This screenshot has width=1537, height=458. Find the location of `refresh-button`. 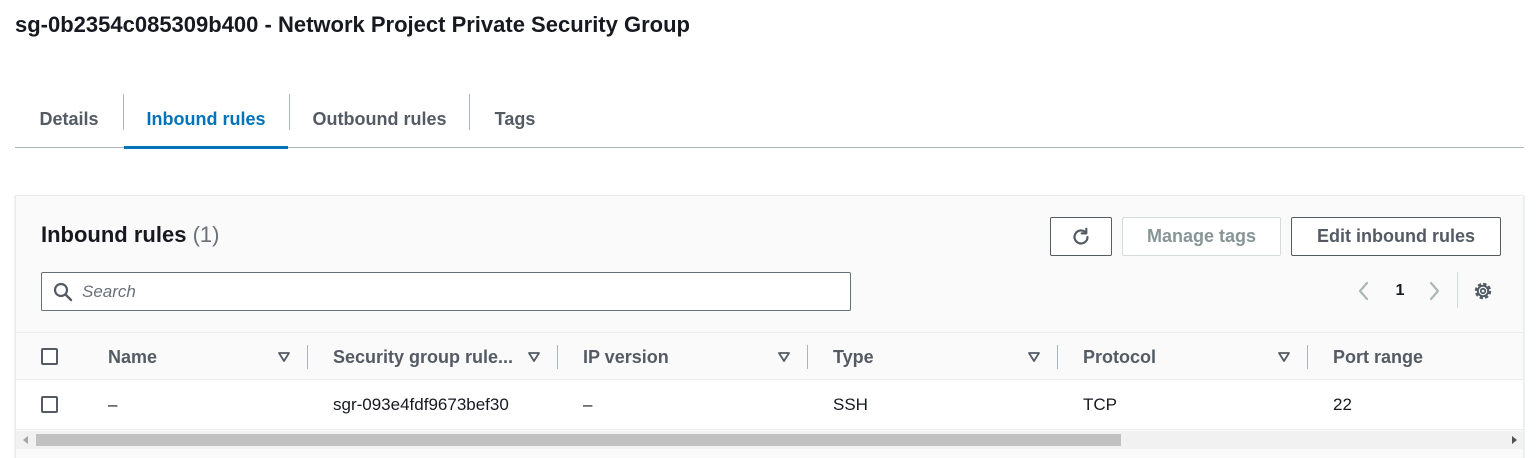

refresh-button is located at coordinates (1081, 236).